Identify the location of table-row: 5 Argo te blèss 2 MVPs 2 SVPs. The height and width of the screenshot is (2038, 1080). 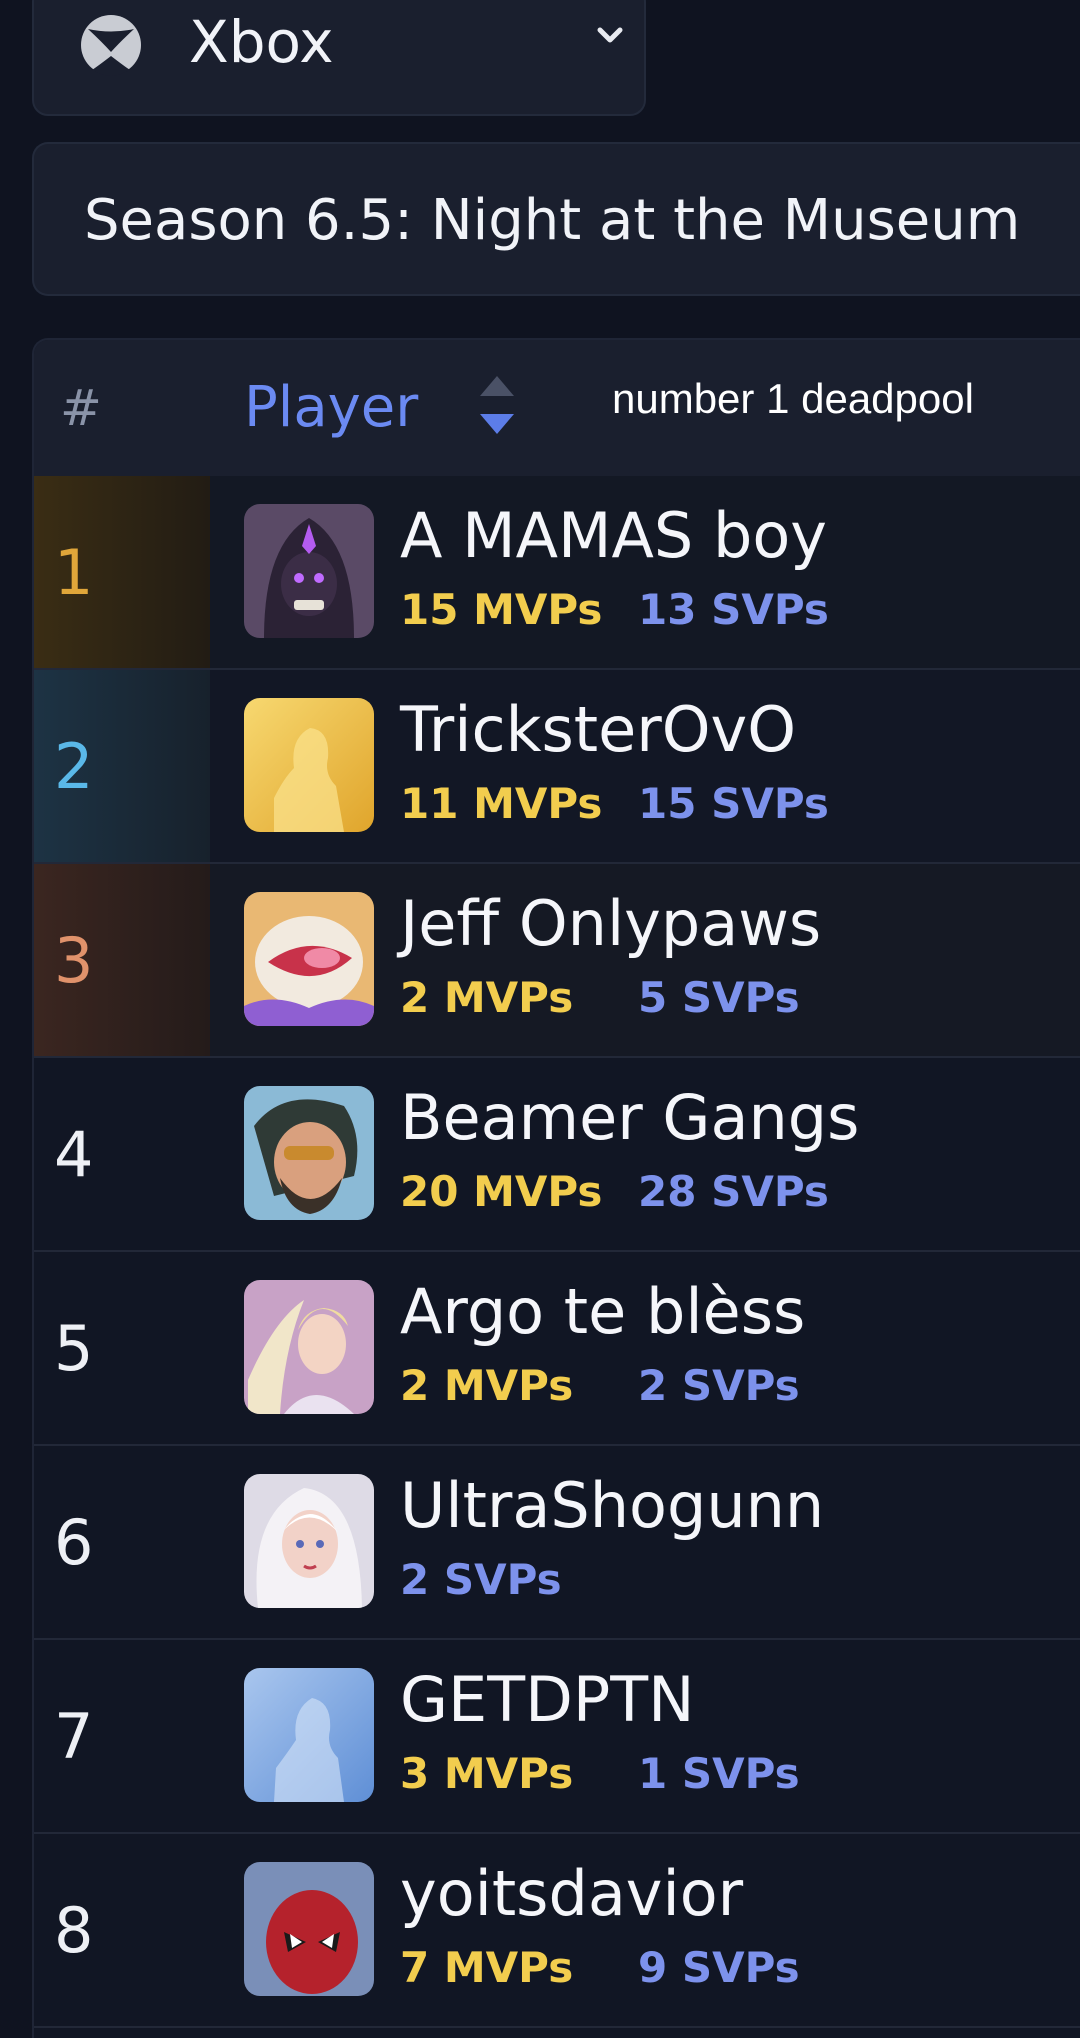
(557, 1349).